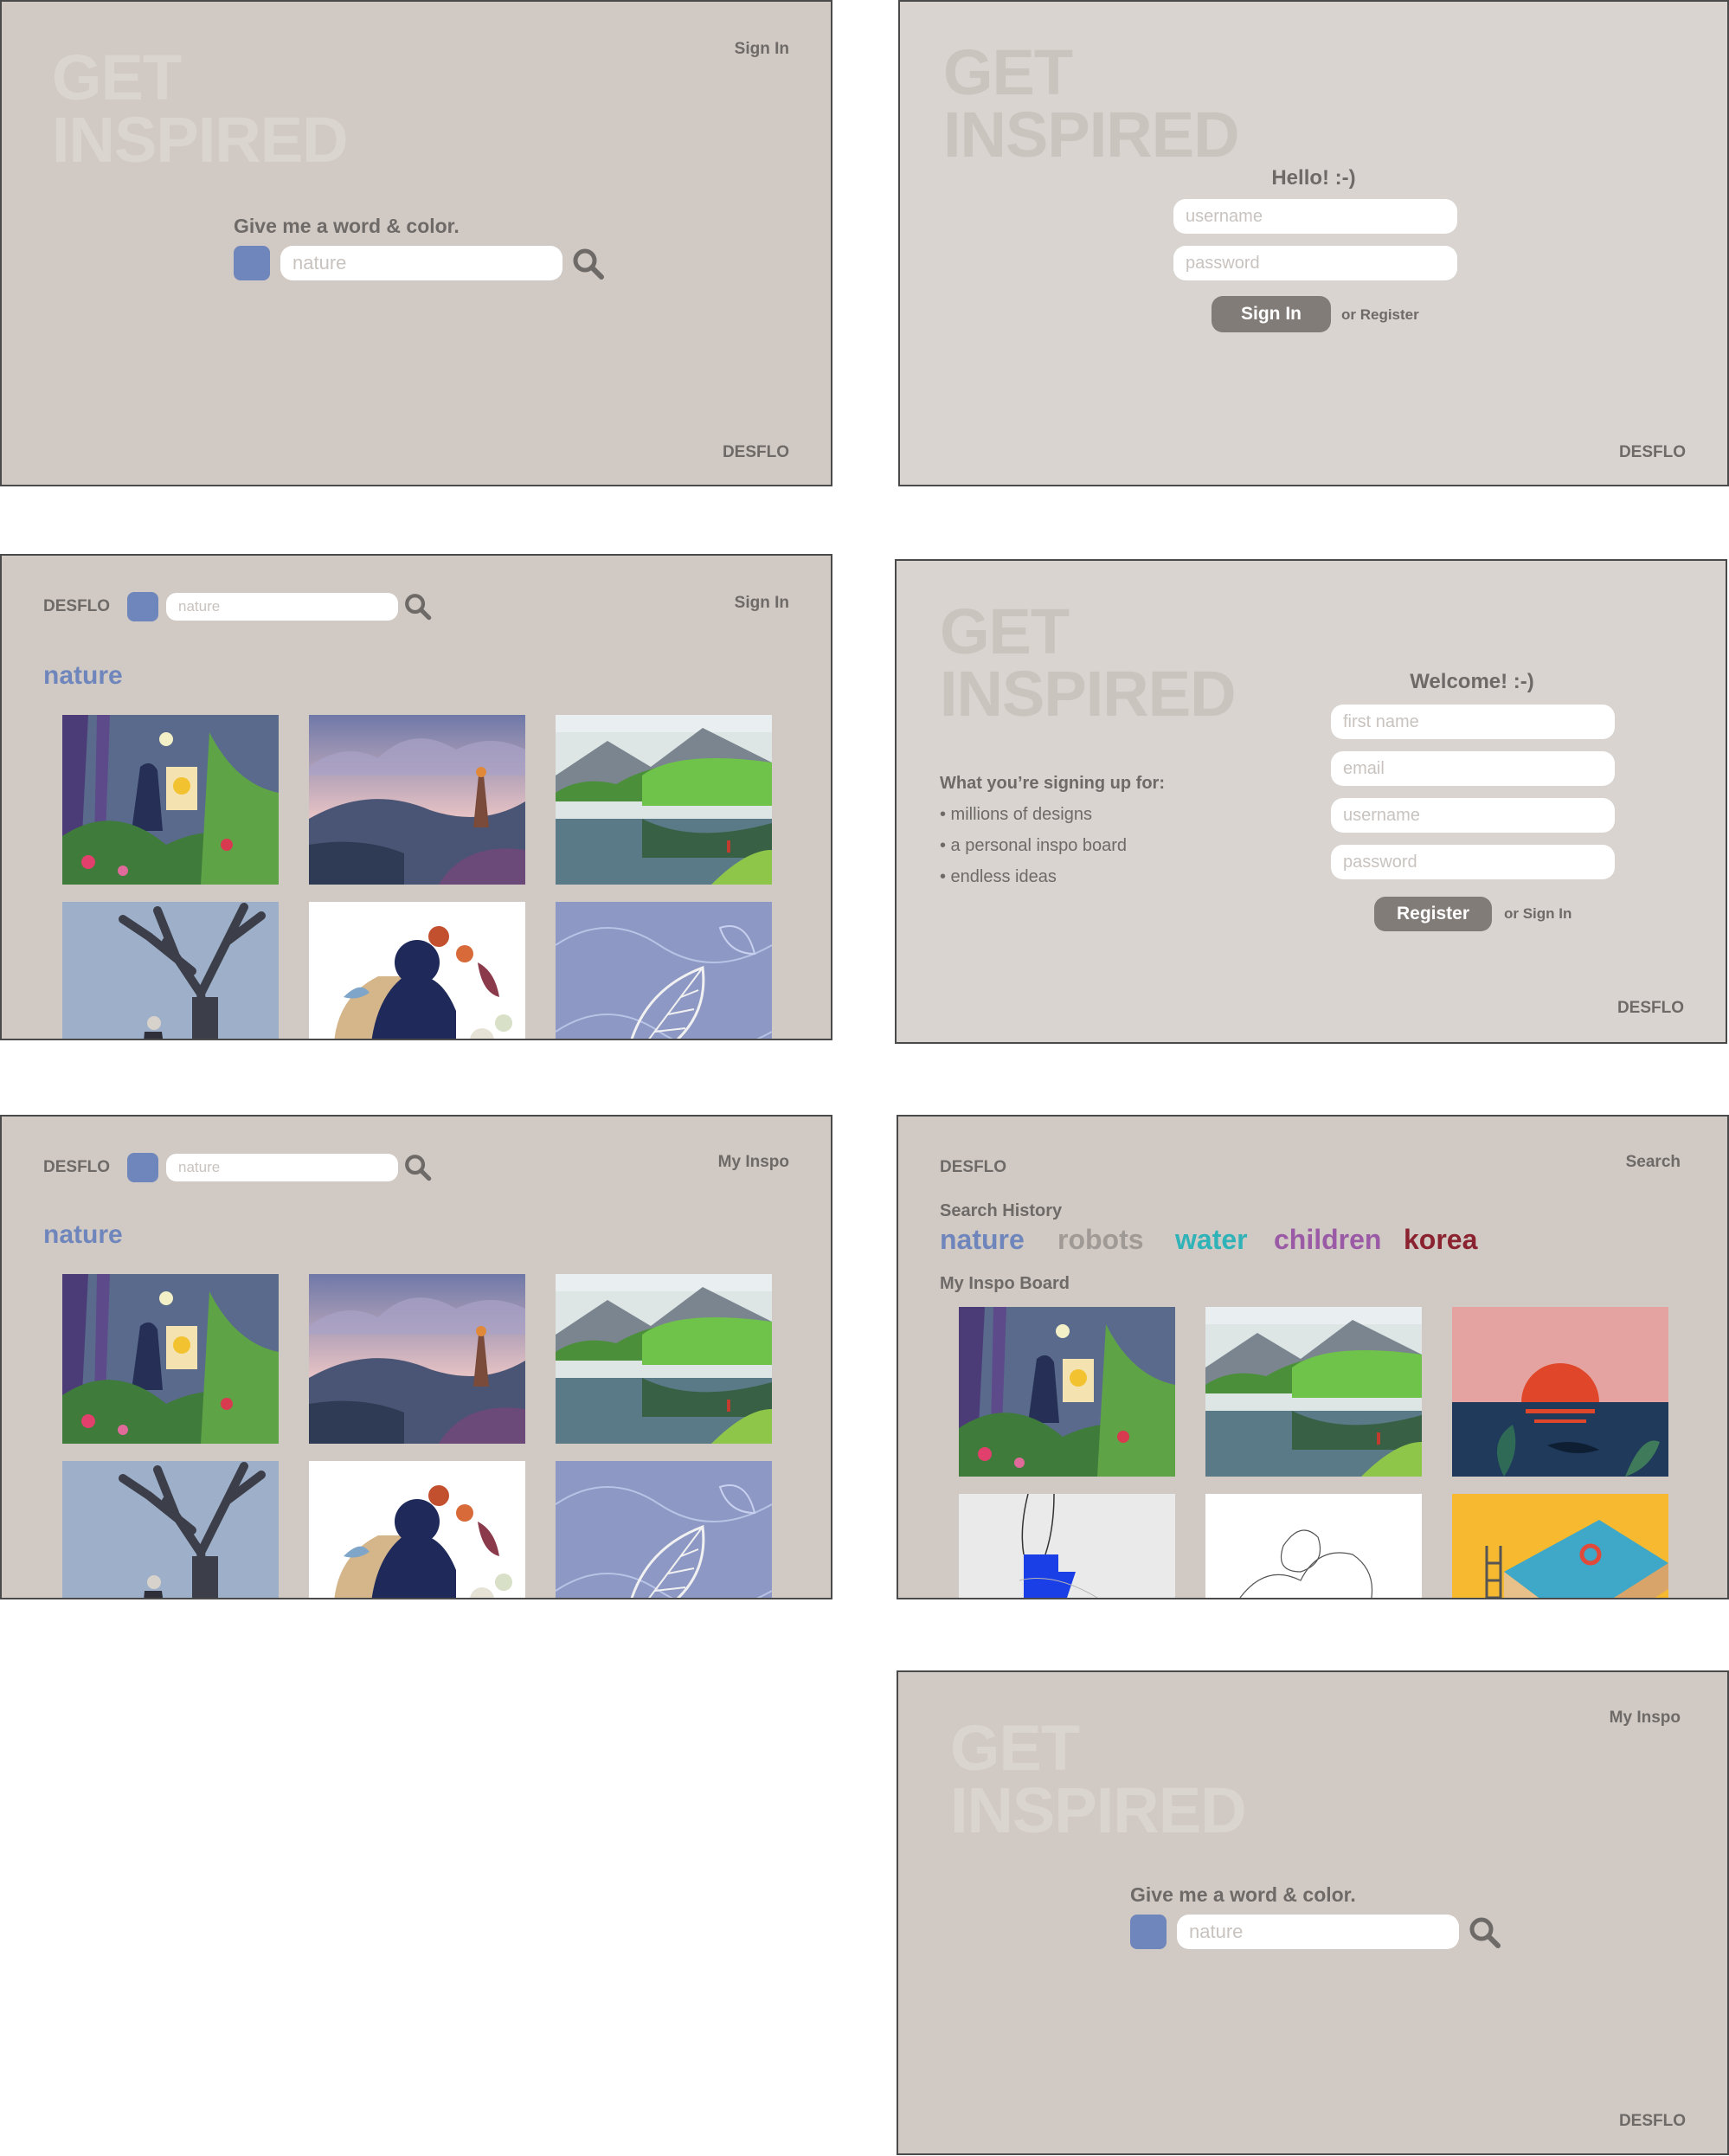 The image size is (1729, 2156). What do you see at coordinates (998, 876) in the screenshot?
I see `benefit-item: • endless ideas` at bounding box center [998, 876].